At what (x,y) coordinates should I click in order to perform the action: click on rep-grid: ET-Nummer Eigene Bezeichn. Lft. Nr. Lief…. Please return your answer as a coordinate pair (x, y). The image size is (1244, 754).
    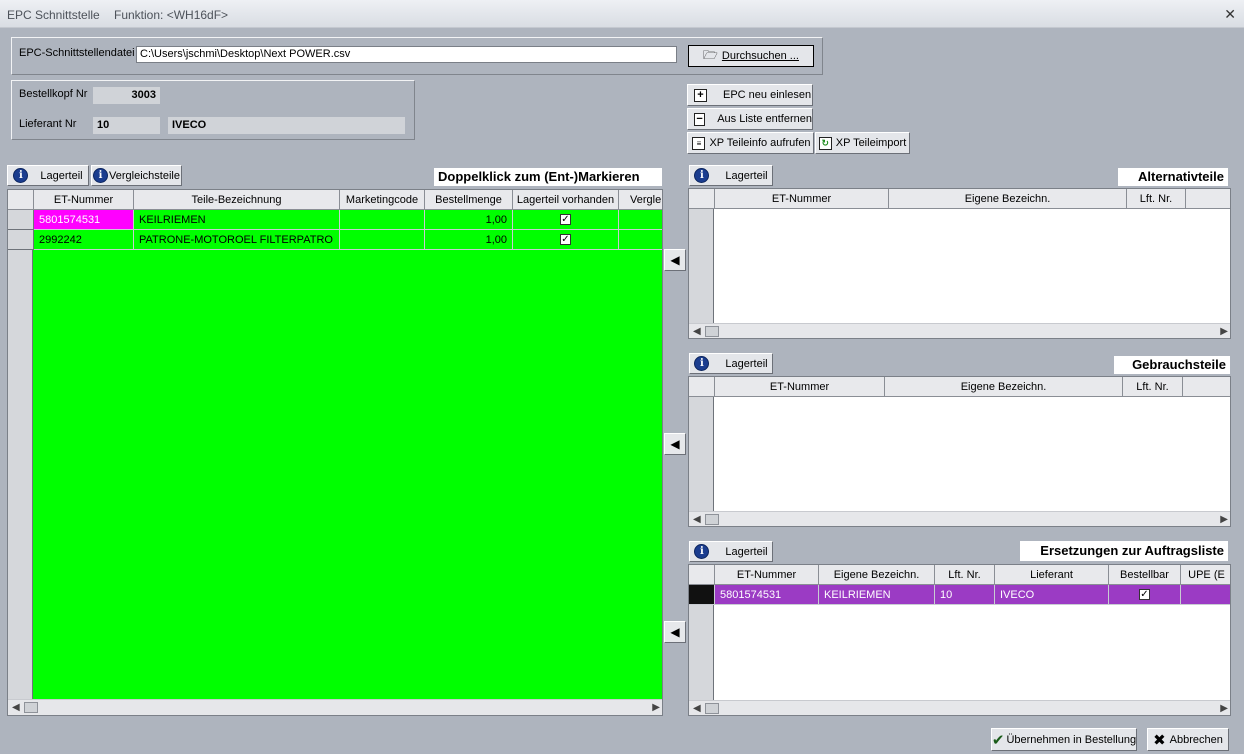
    Looking at the image, I should click on (959, 640).